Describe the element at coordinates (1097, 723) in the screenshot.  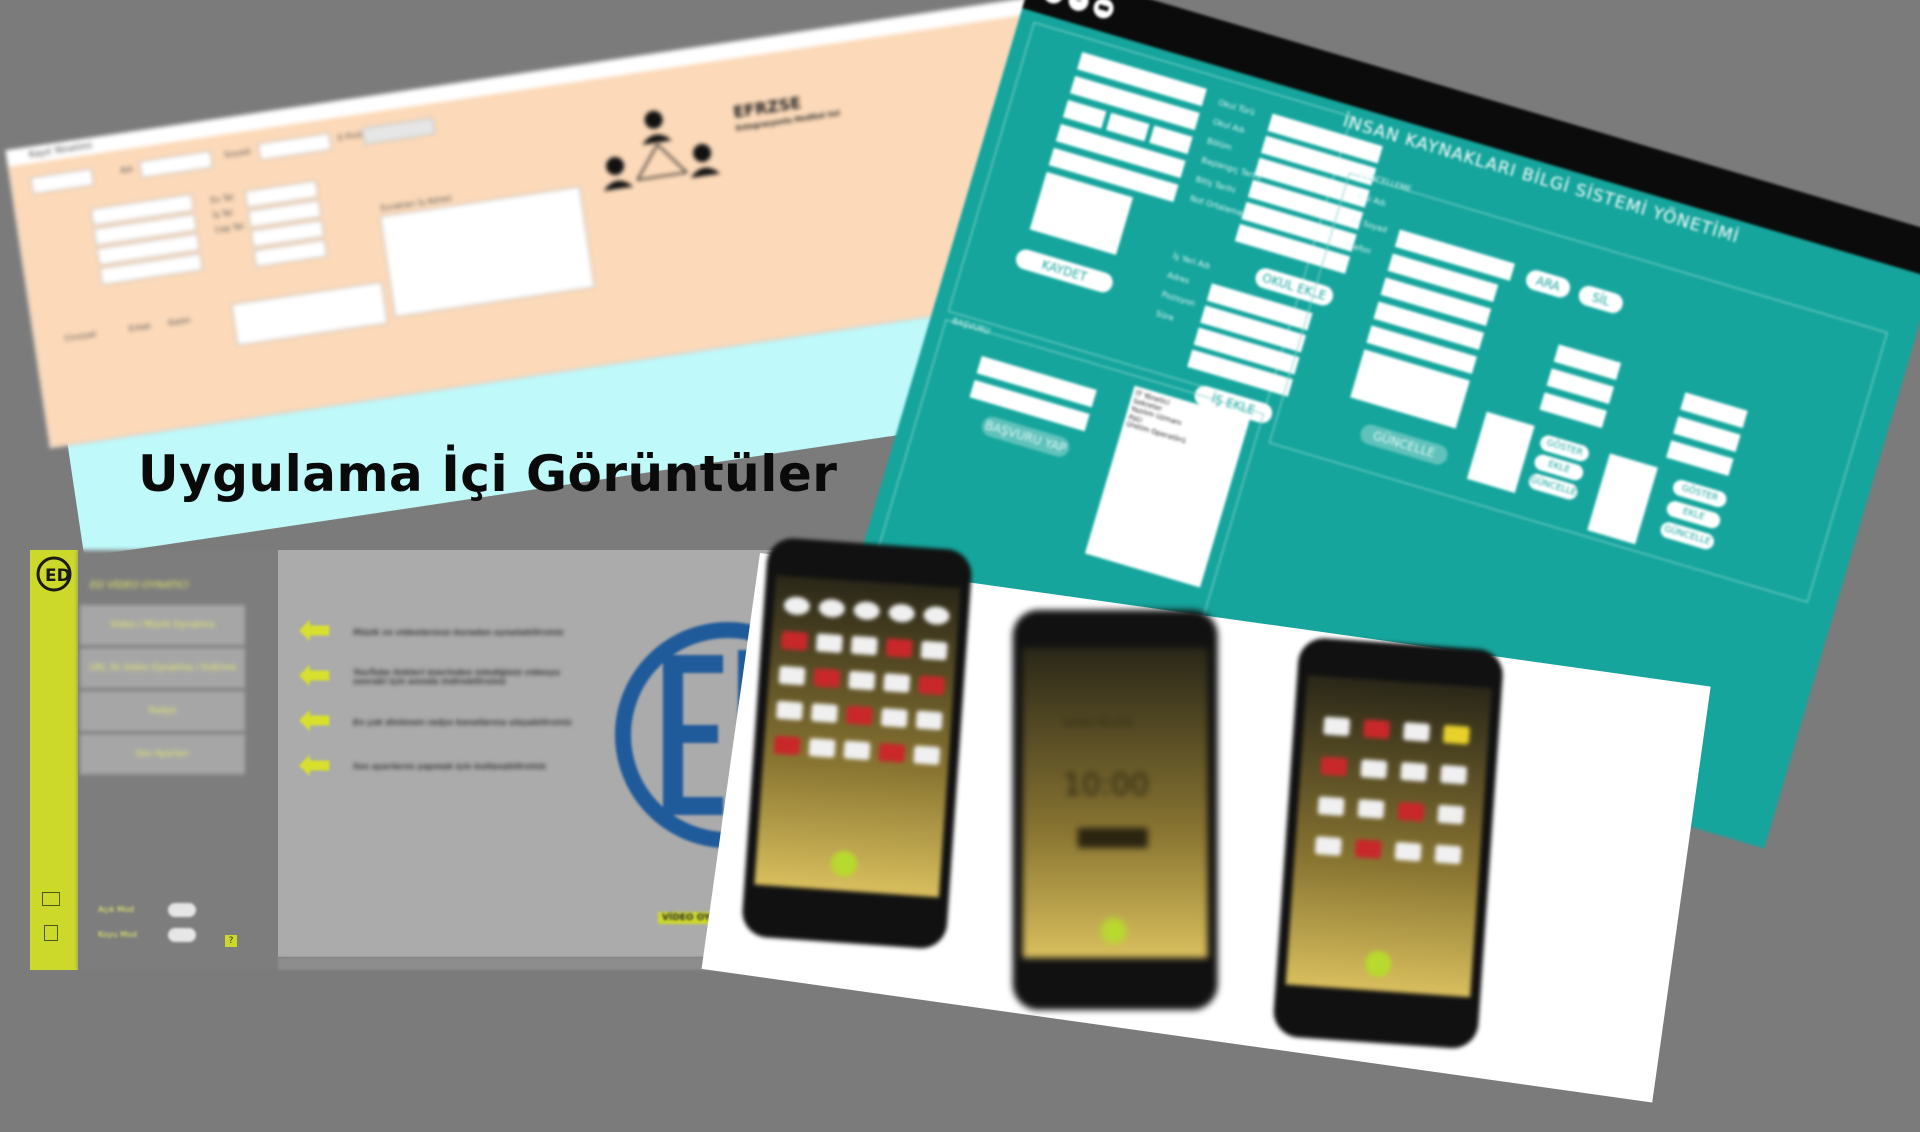
I see `timer-label: SAYAÇ BİLGİSİ` at that location.